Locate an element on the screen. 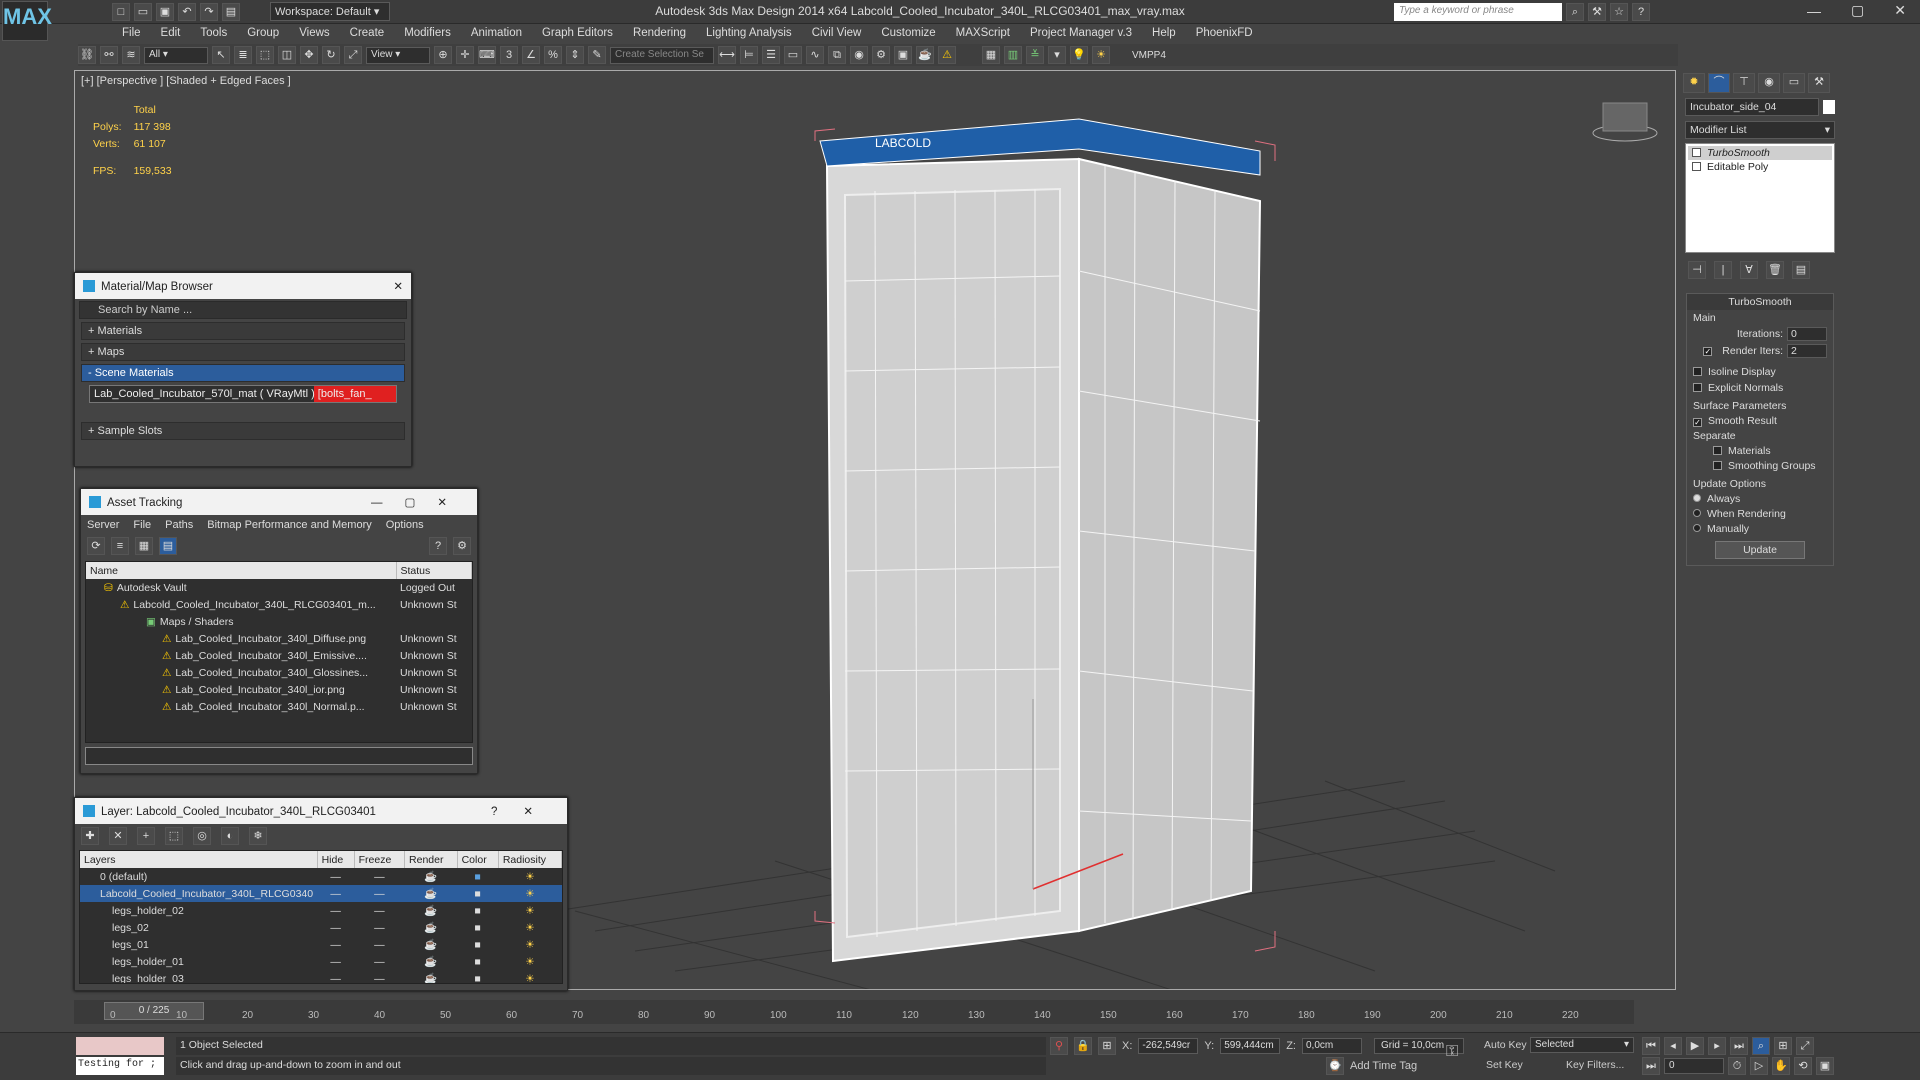  close-icon: ✕ is located at coordinates (541, 812).